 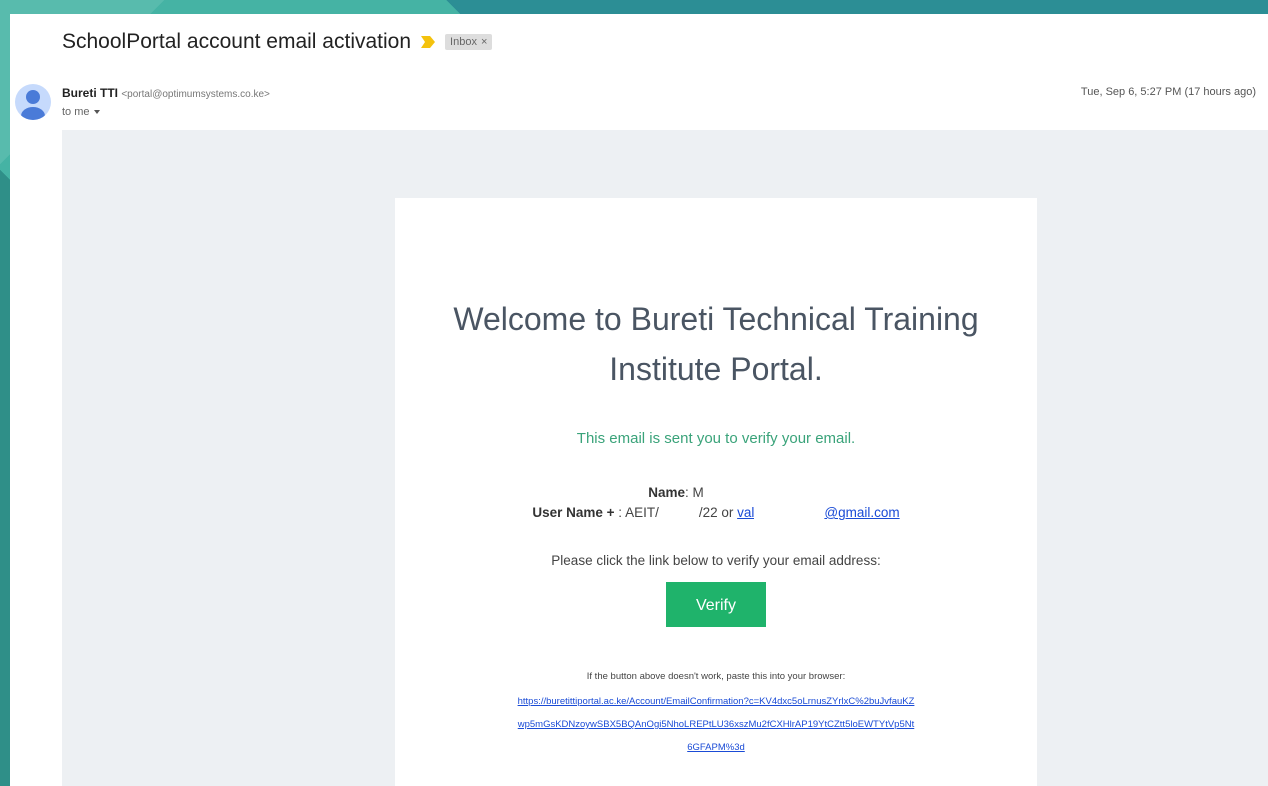 I want to click on username-prefix: AEIT/, so click(x=642, y=512).